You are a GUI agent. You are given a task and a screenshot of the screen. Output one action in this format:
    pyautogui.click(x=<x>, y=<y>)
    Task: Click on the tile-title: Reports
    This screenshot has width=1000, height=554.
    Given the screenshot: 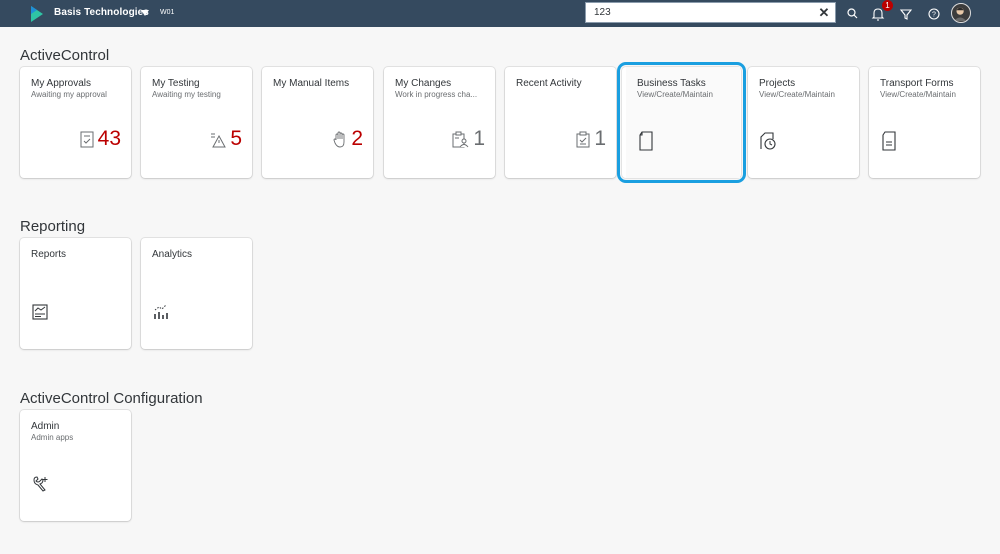 What is the action you would take?
    pyautogui.click(x=49, y=254)
    